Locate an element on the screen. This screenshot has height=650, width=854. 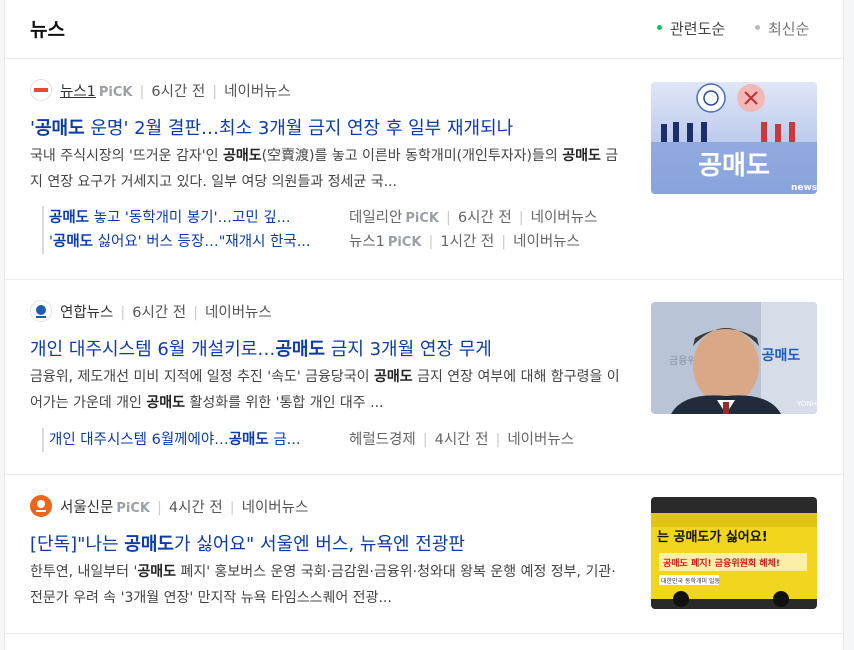
sort-relevance-label: 관련도순 is located at coordinates (698, 29).